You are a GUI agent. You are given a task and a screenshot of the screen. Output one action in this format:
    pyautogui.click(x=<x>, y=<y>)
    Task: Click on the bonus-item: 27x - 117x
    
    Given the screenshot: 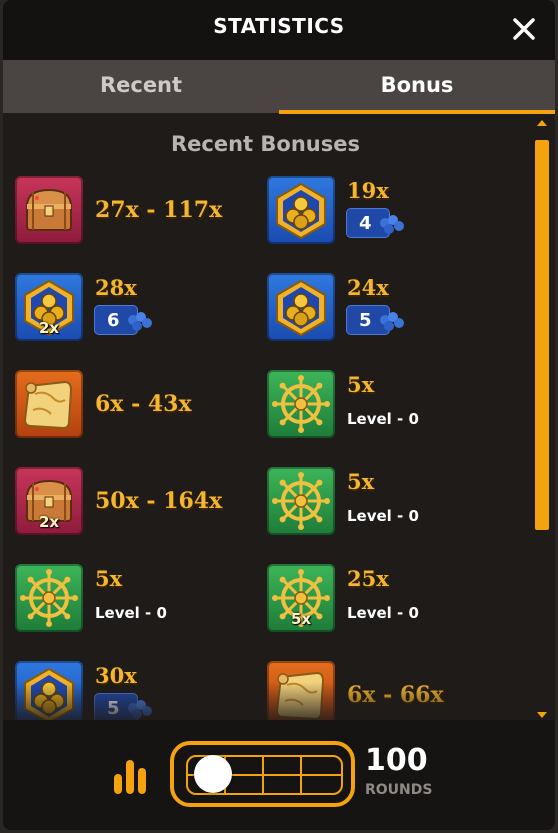 What is the action you would take?
    pyautogui.click(x=140, y=213)
    